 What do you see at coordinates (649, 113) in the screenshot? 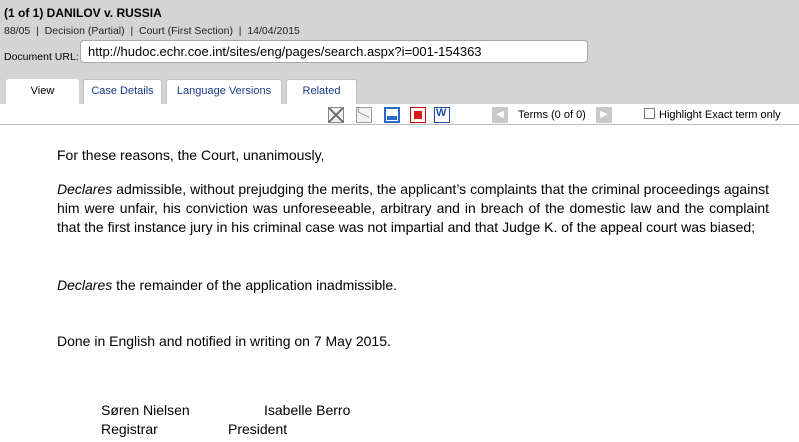
I see `highlight-exact-checkbox` at bounding box center [649, 113].